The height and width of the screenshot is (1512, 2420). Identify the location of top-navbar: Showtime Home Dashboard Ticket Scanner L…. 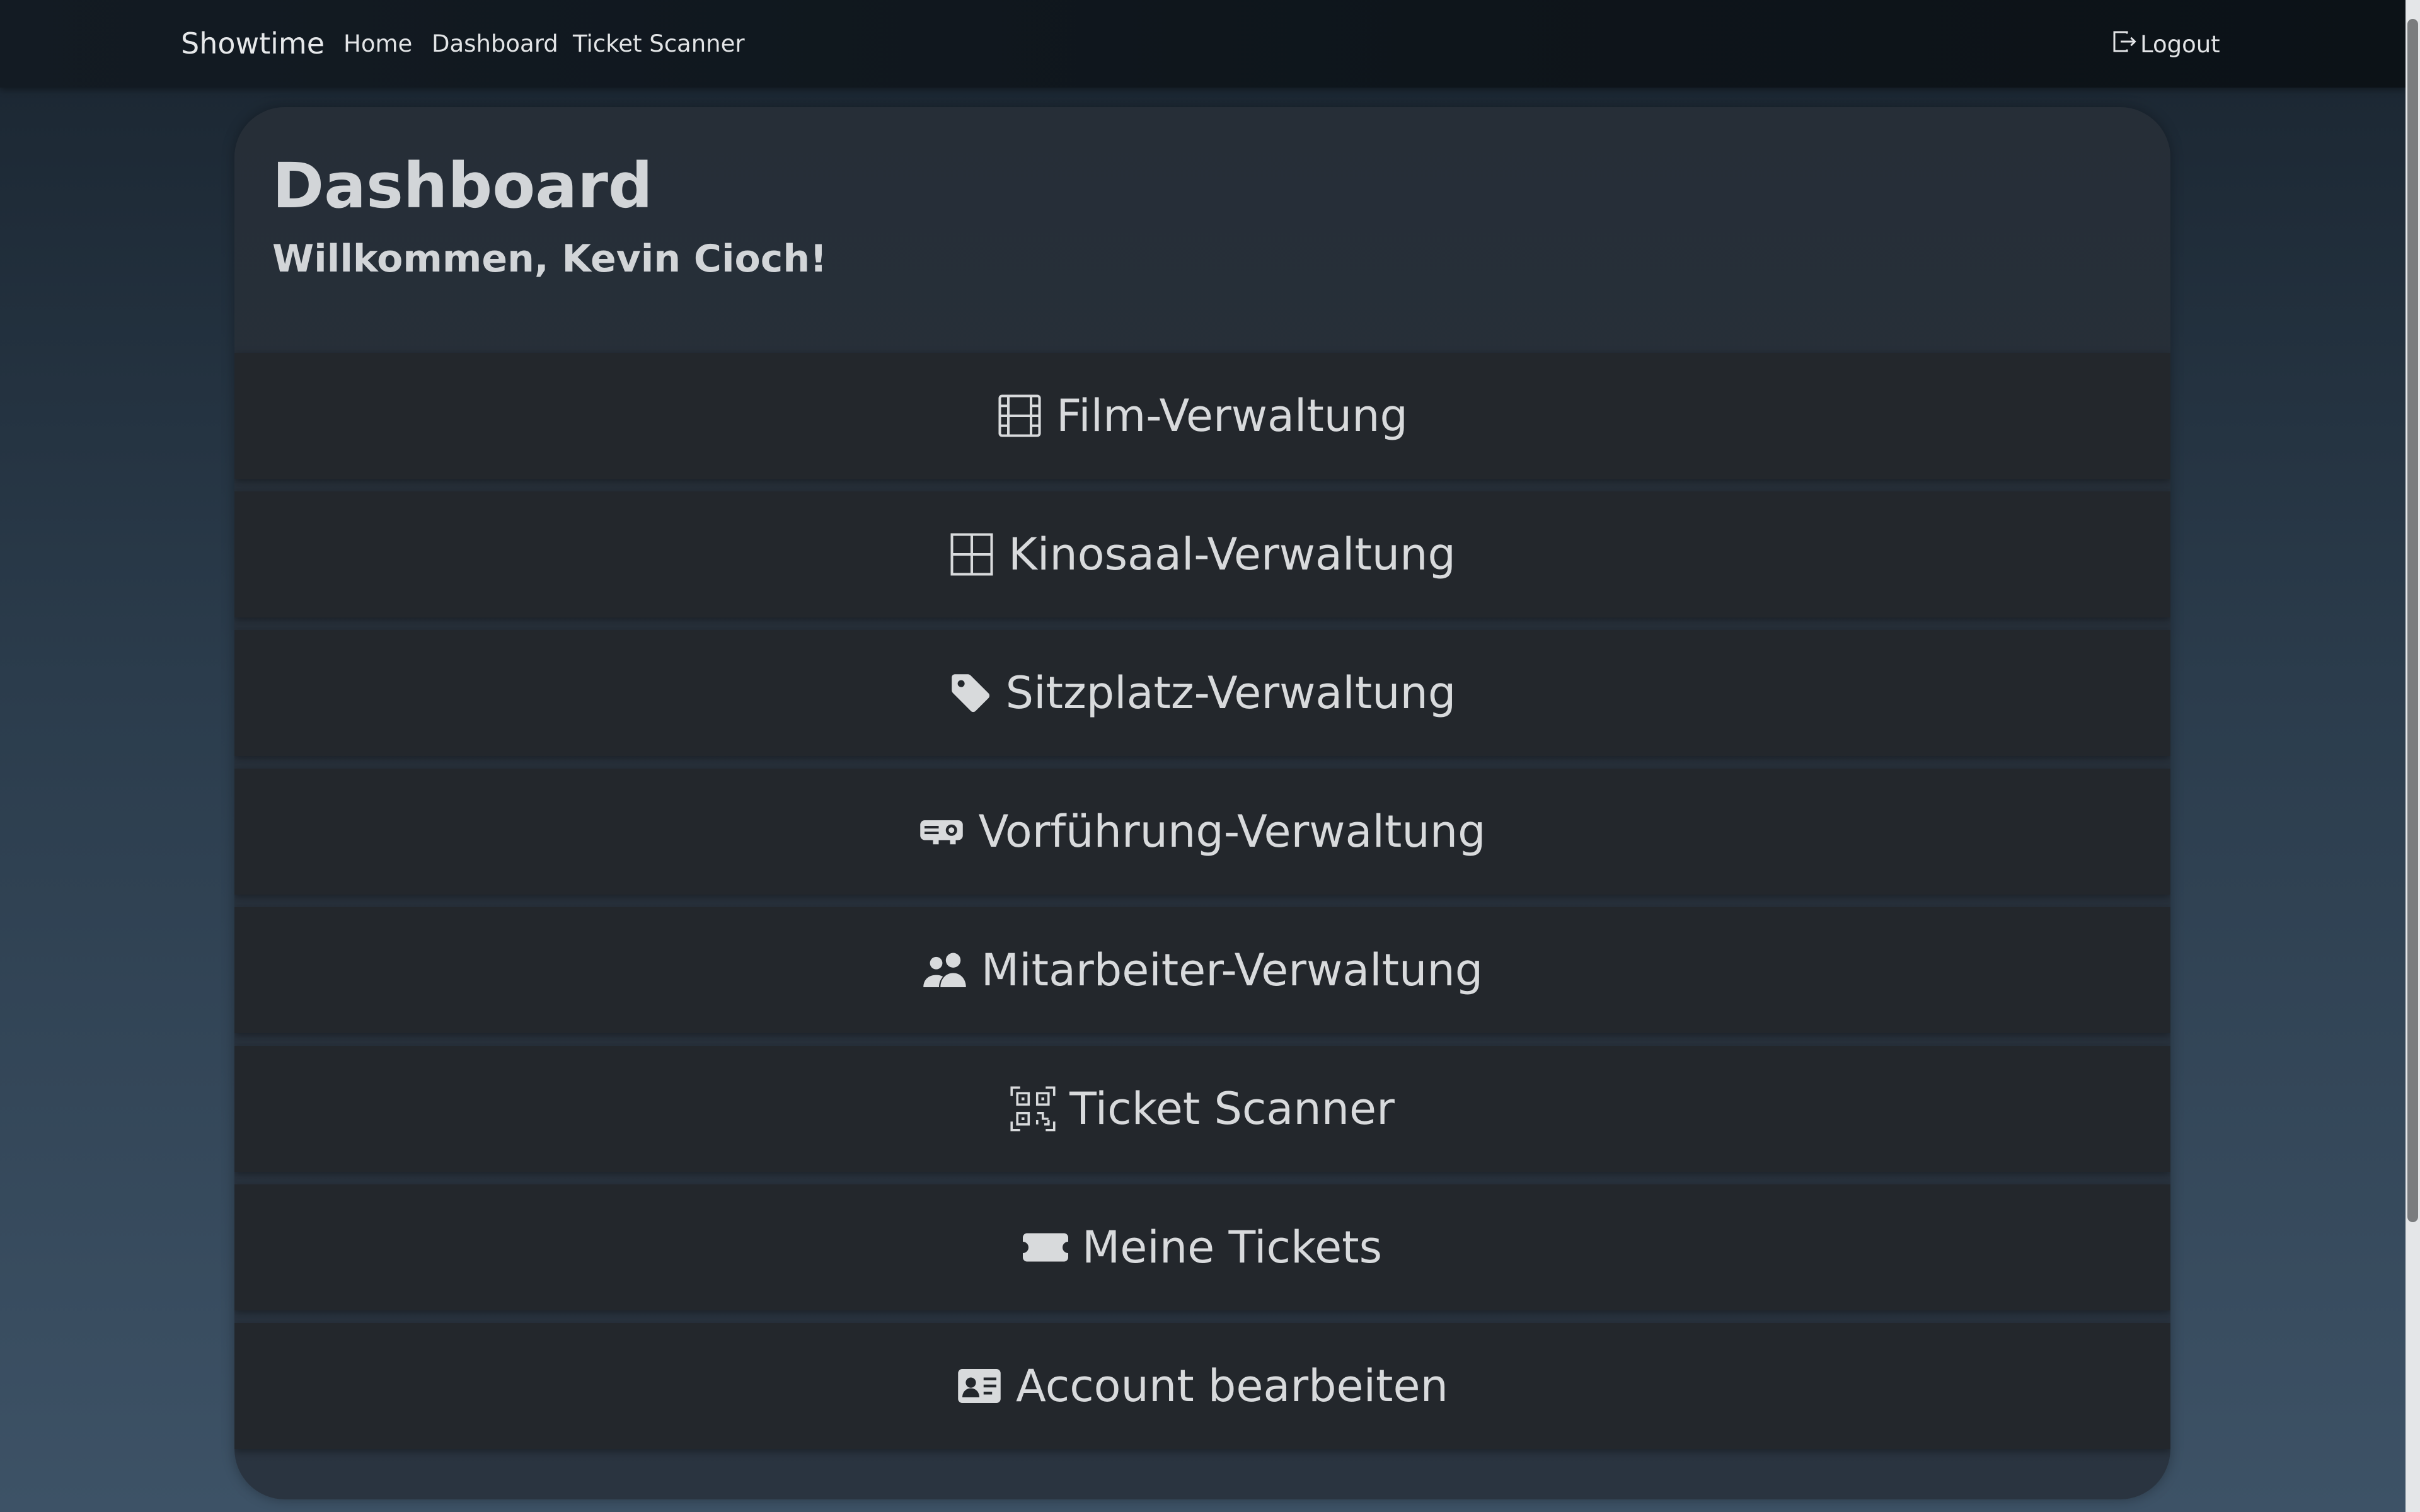
(1203, 44).